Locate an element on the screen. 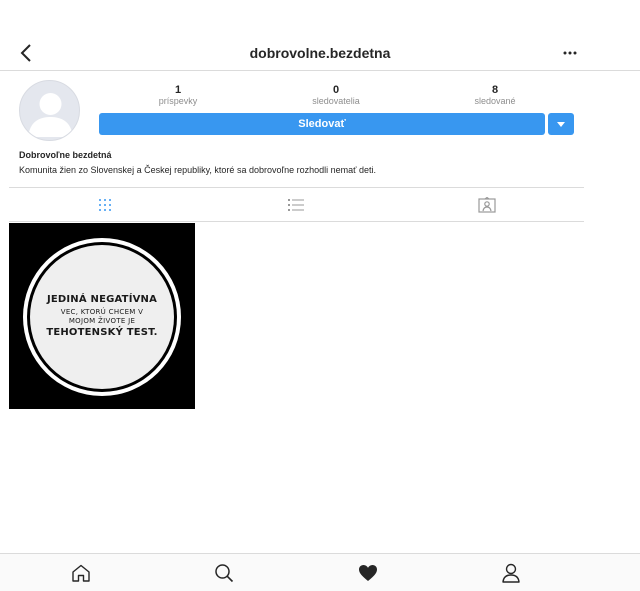 This screenshot has width=640, height=591. bottom-navigation is located at coordinates (320, 572).